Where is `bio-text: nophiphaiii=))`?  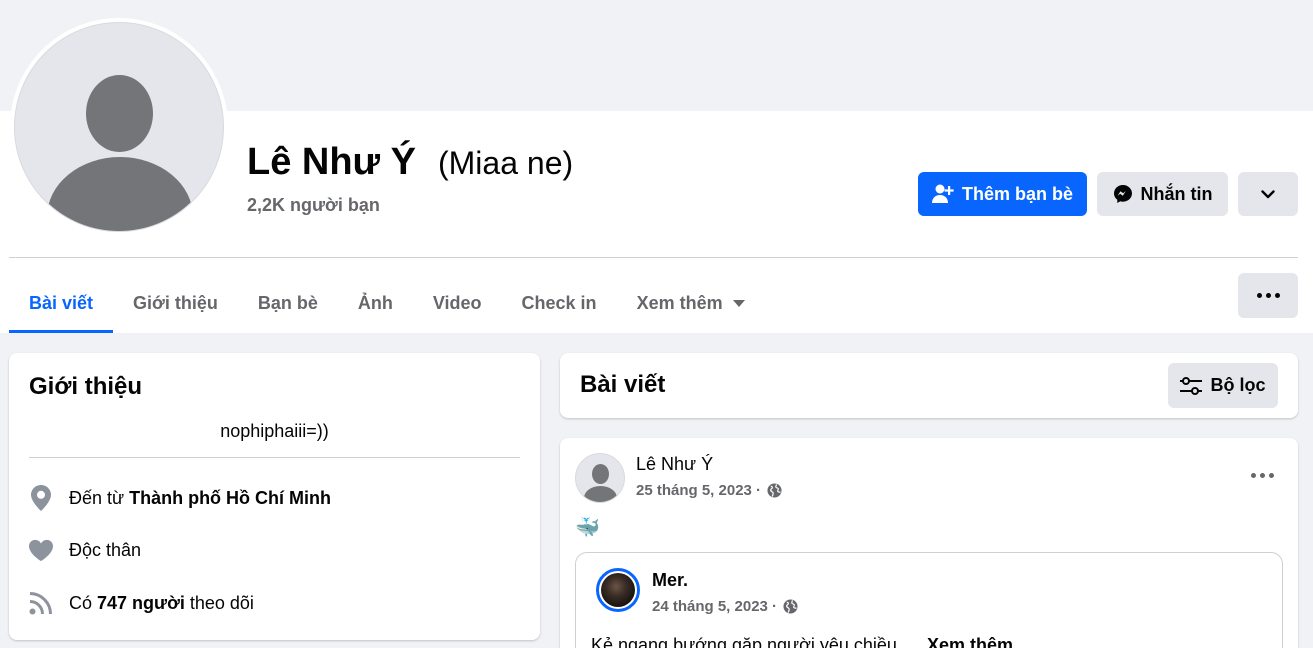 bio-text: nophiphaiii=)) is located at coordinates (274, 431).